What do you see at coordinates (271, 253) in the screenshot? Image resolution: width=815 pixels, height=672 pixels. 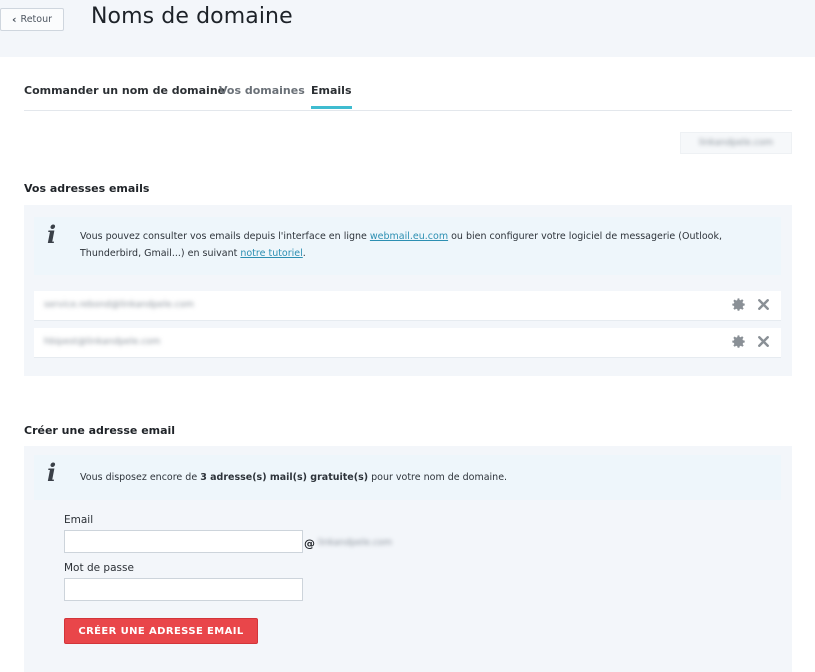 I see `tutorial-link: notre tutoriel` at bounding box center [271, 253].